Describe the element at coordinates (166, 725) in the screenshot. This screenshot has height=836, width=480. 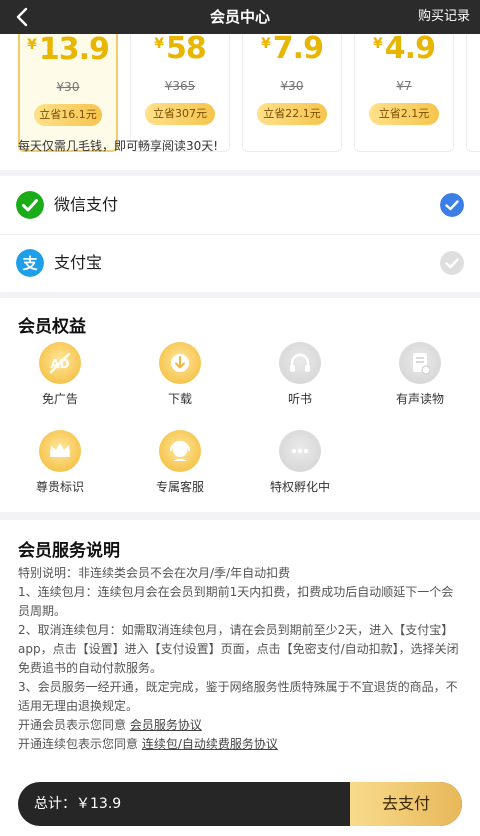
I see `member-agreement-link: 会员服务协议` at that location.